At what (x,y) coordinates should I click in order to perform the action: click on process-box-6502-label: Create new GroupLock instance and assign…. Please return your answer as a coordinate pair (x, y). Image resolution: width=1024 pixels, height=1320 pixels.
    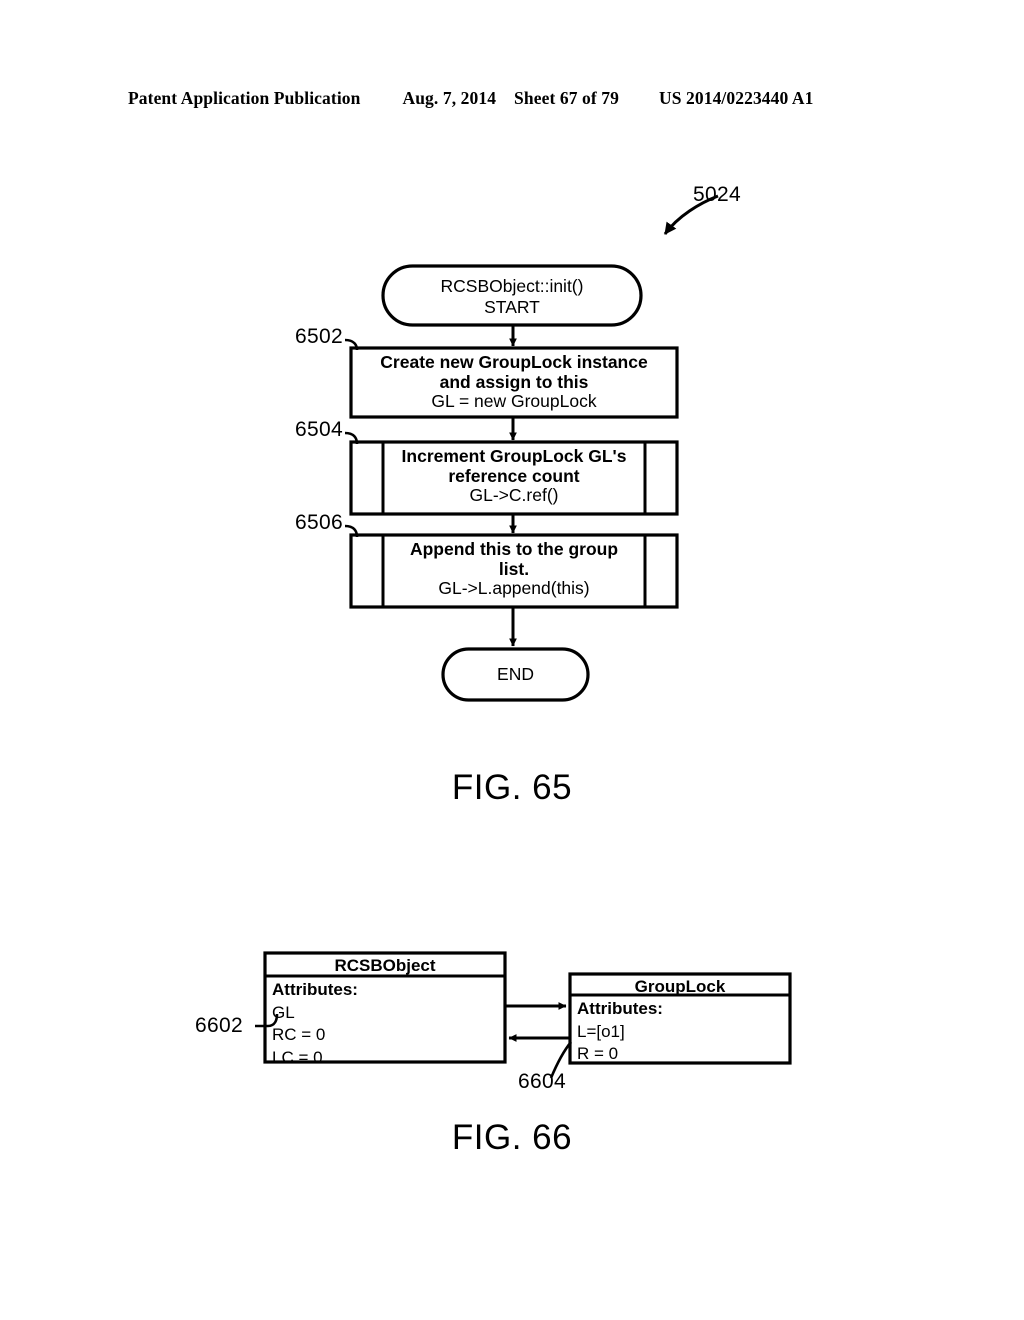
    Looking at the image, I should click on (514, 382).